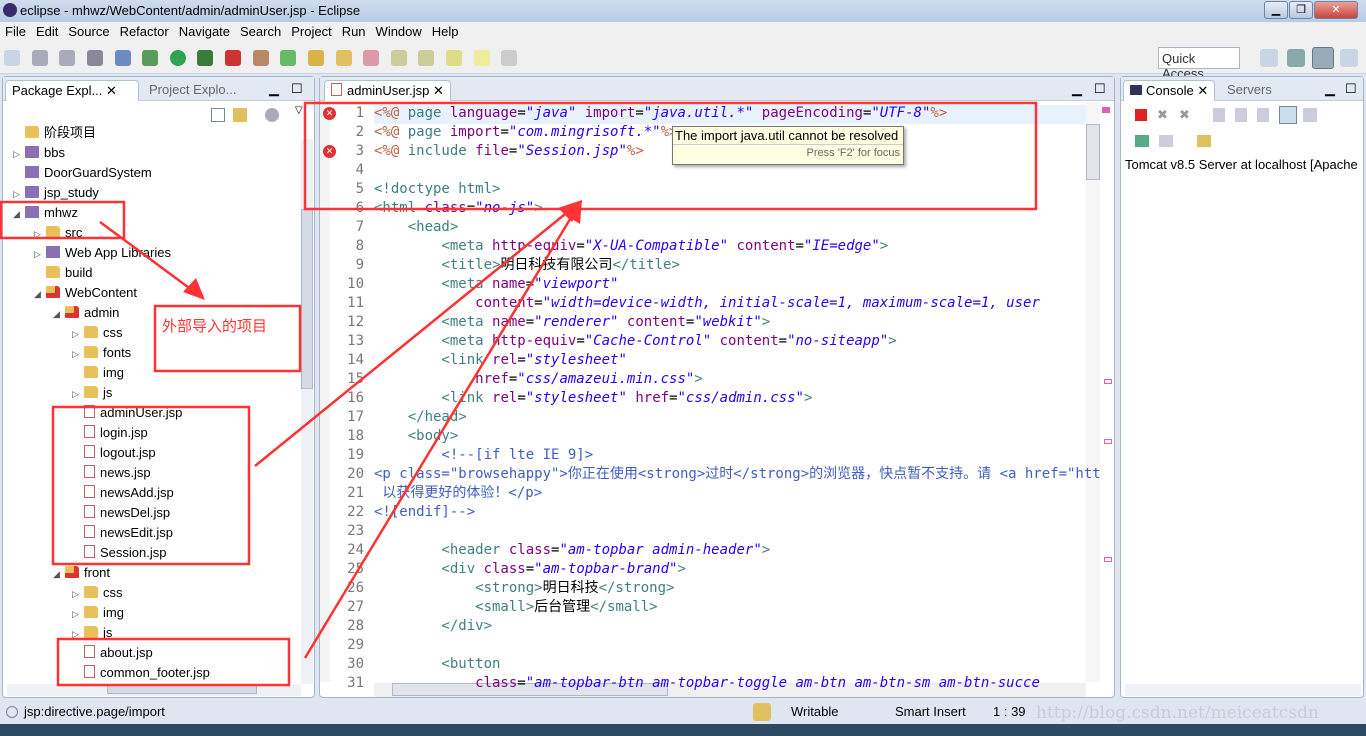  What do you see at coordinates (670, 156) in the screenshot?
I see `highlight-box-code` at bounding box center [670, 156].